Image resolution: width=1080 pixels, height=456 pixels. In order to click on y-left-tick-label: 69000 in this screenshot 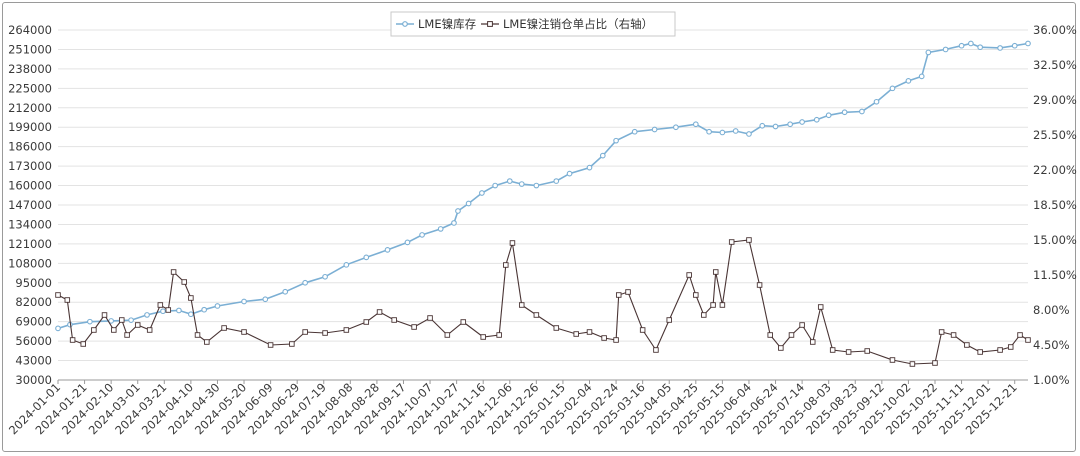, I will do `click(33, 322)`.